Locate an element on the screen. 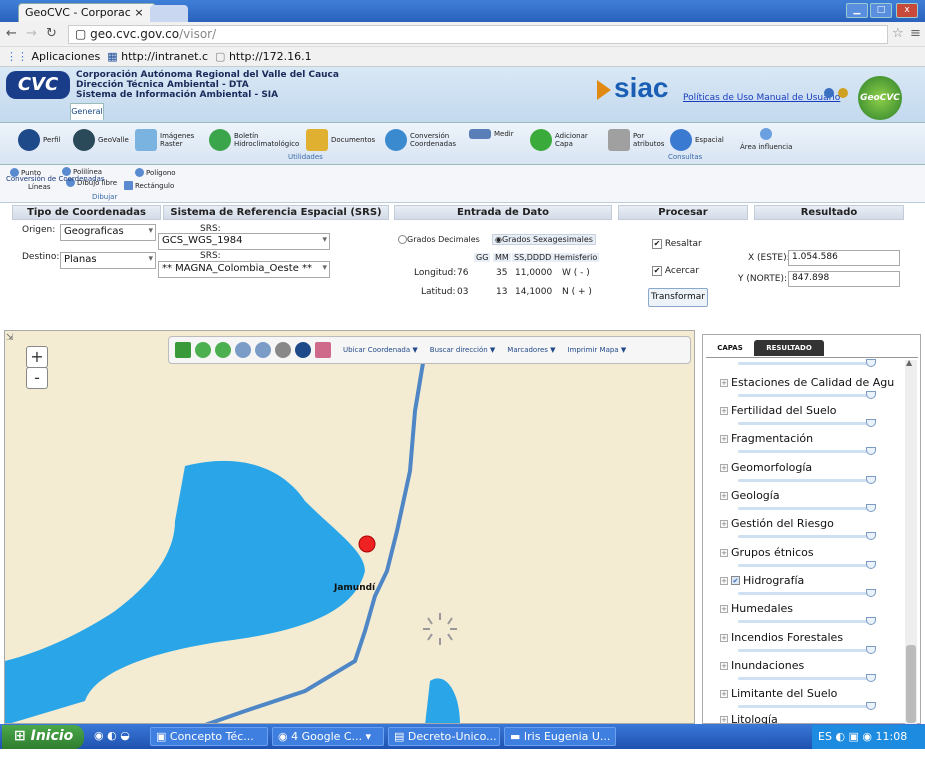  new-tab-button is located at coordinates (169, 13).